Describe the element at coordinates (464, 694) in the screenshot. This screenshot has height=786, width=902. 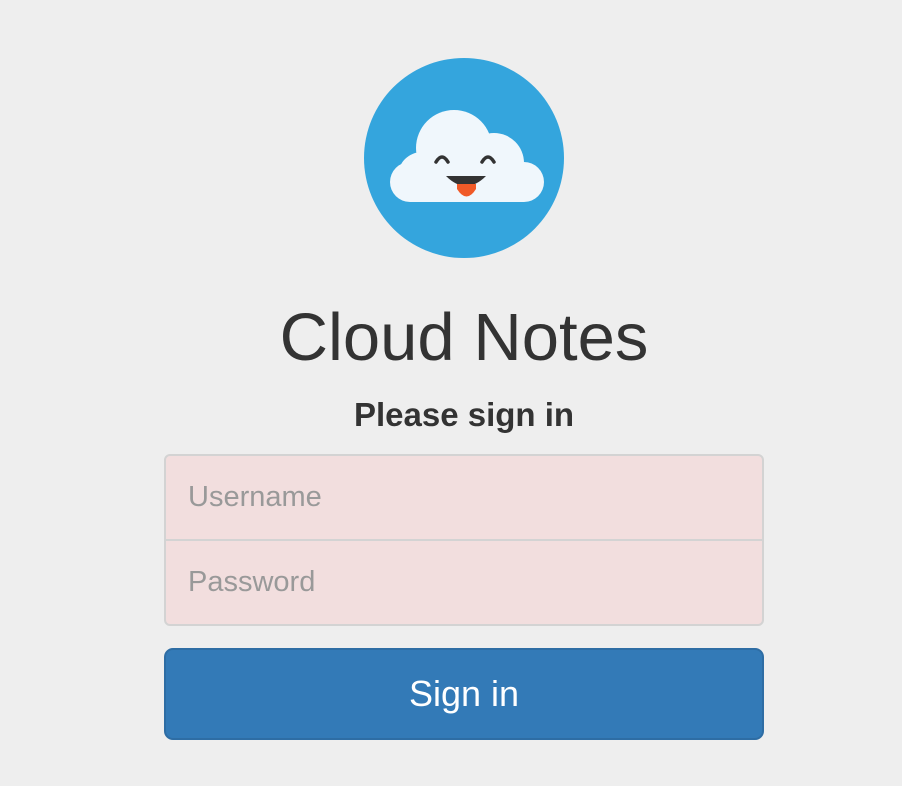
I see `sign-in-button: Sign in` at that location.